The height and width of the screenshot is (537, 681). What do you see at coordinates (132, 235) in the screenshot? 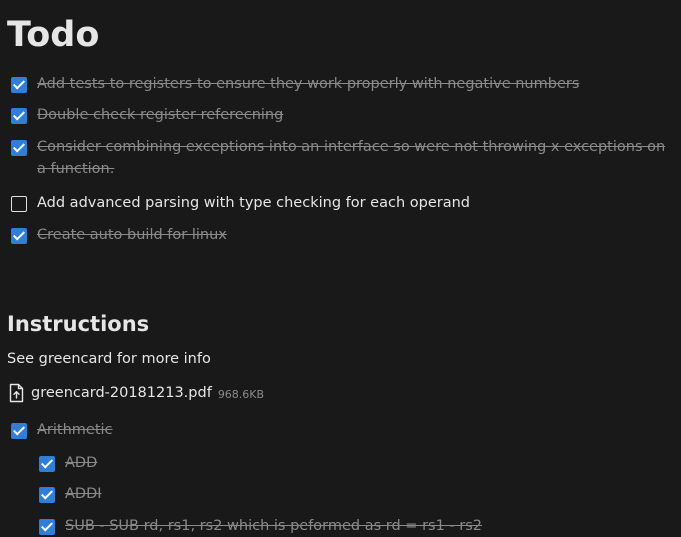
I see `todo-item-text: Create auto build for linux` at bounding box center [132, 235].